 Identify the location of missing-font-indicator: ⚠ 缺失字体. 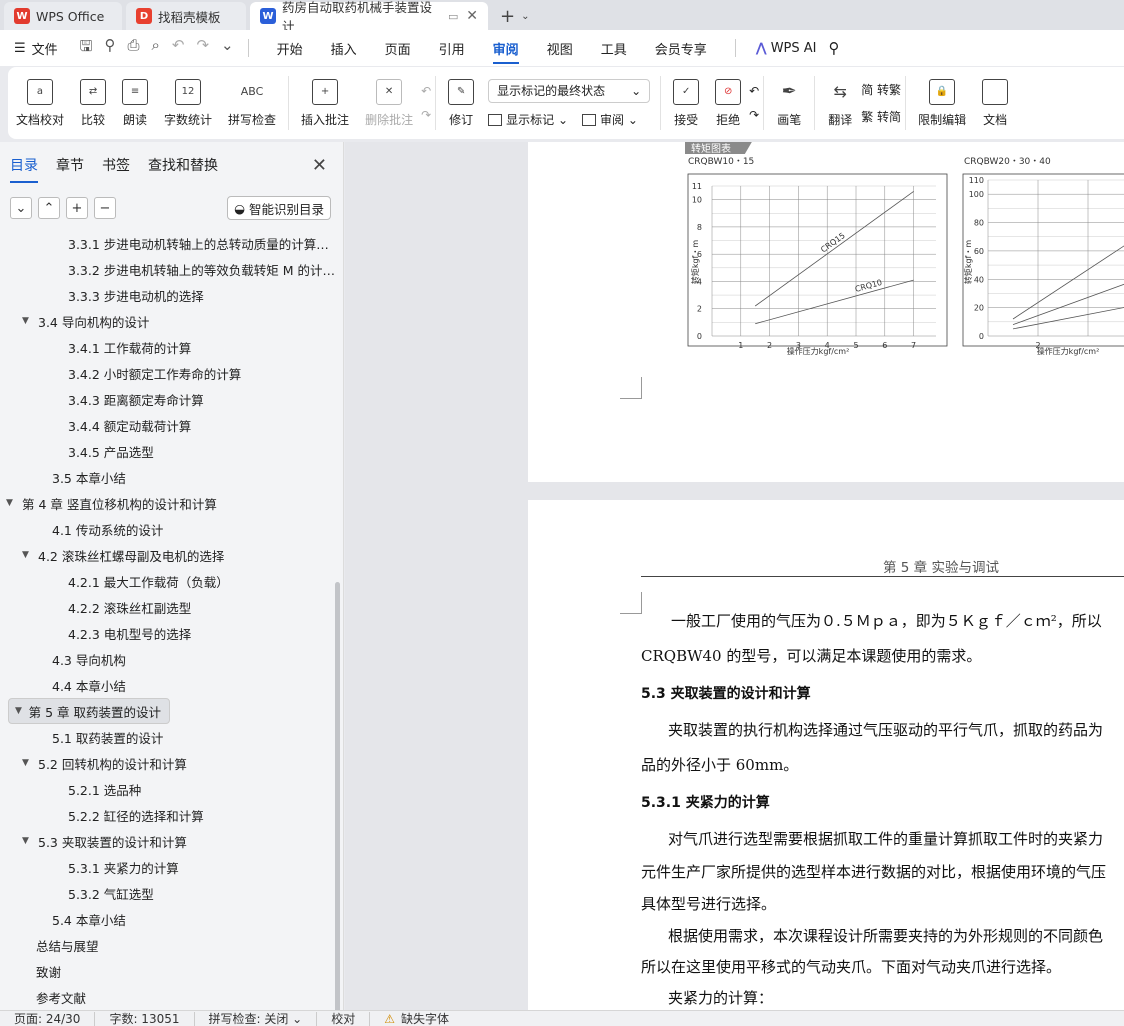
(416, 1019).